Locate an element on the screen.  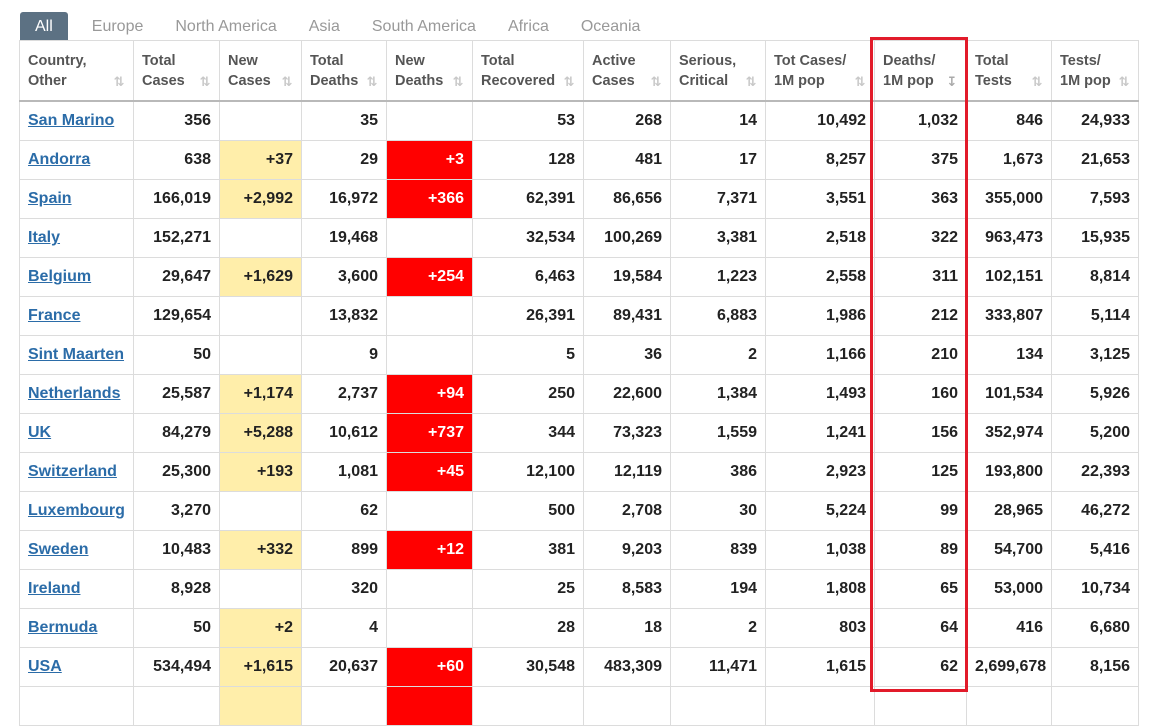
cell-total-deaths is located at coordinates (344, 706).